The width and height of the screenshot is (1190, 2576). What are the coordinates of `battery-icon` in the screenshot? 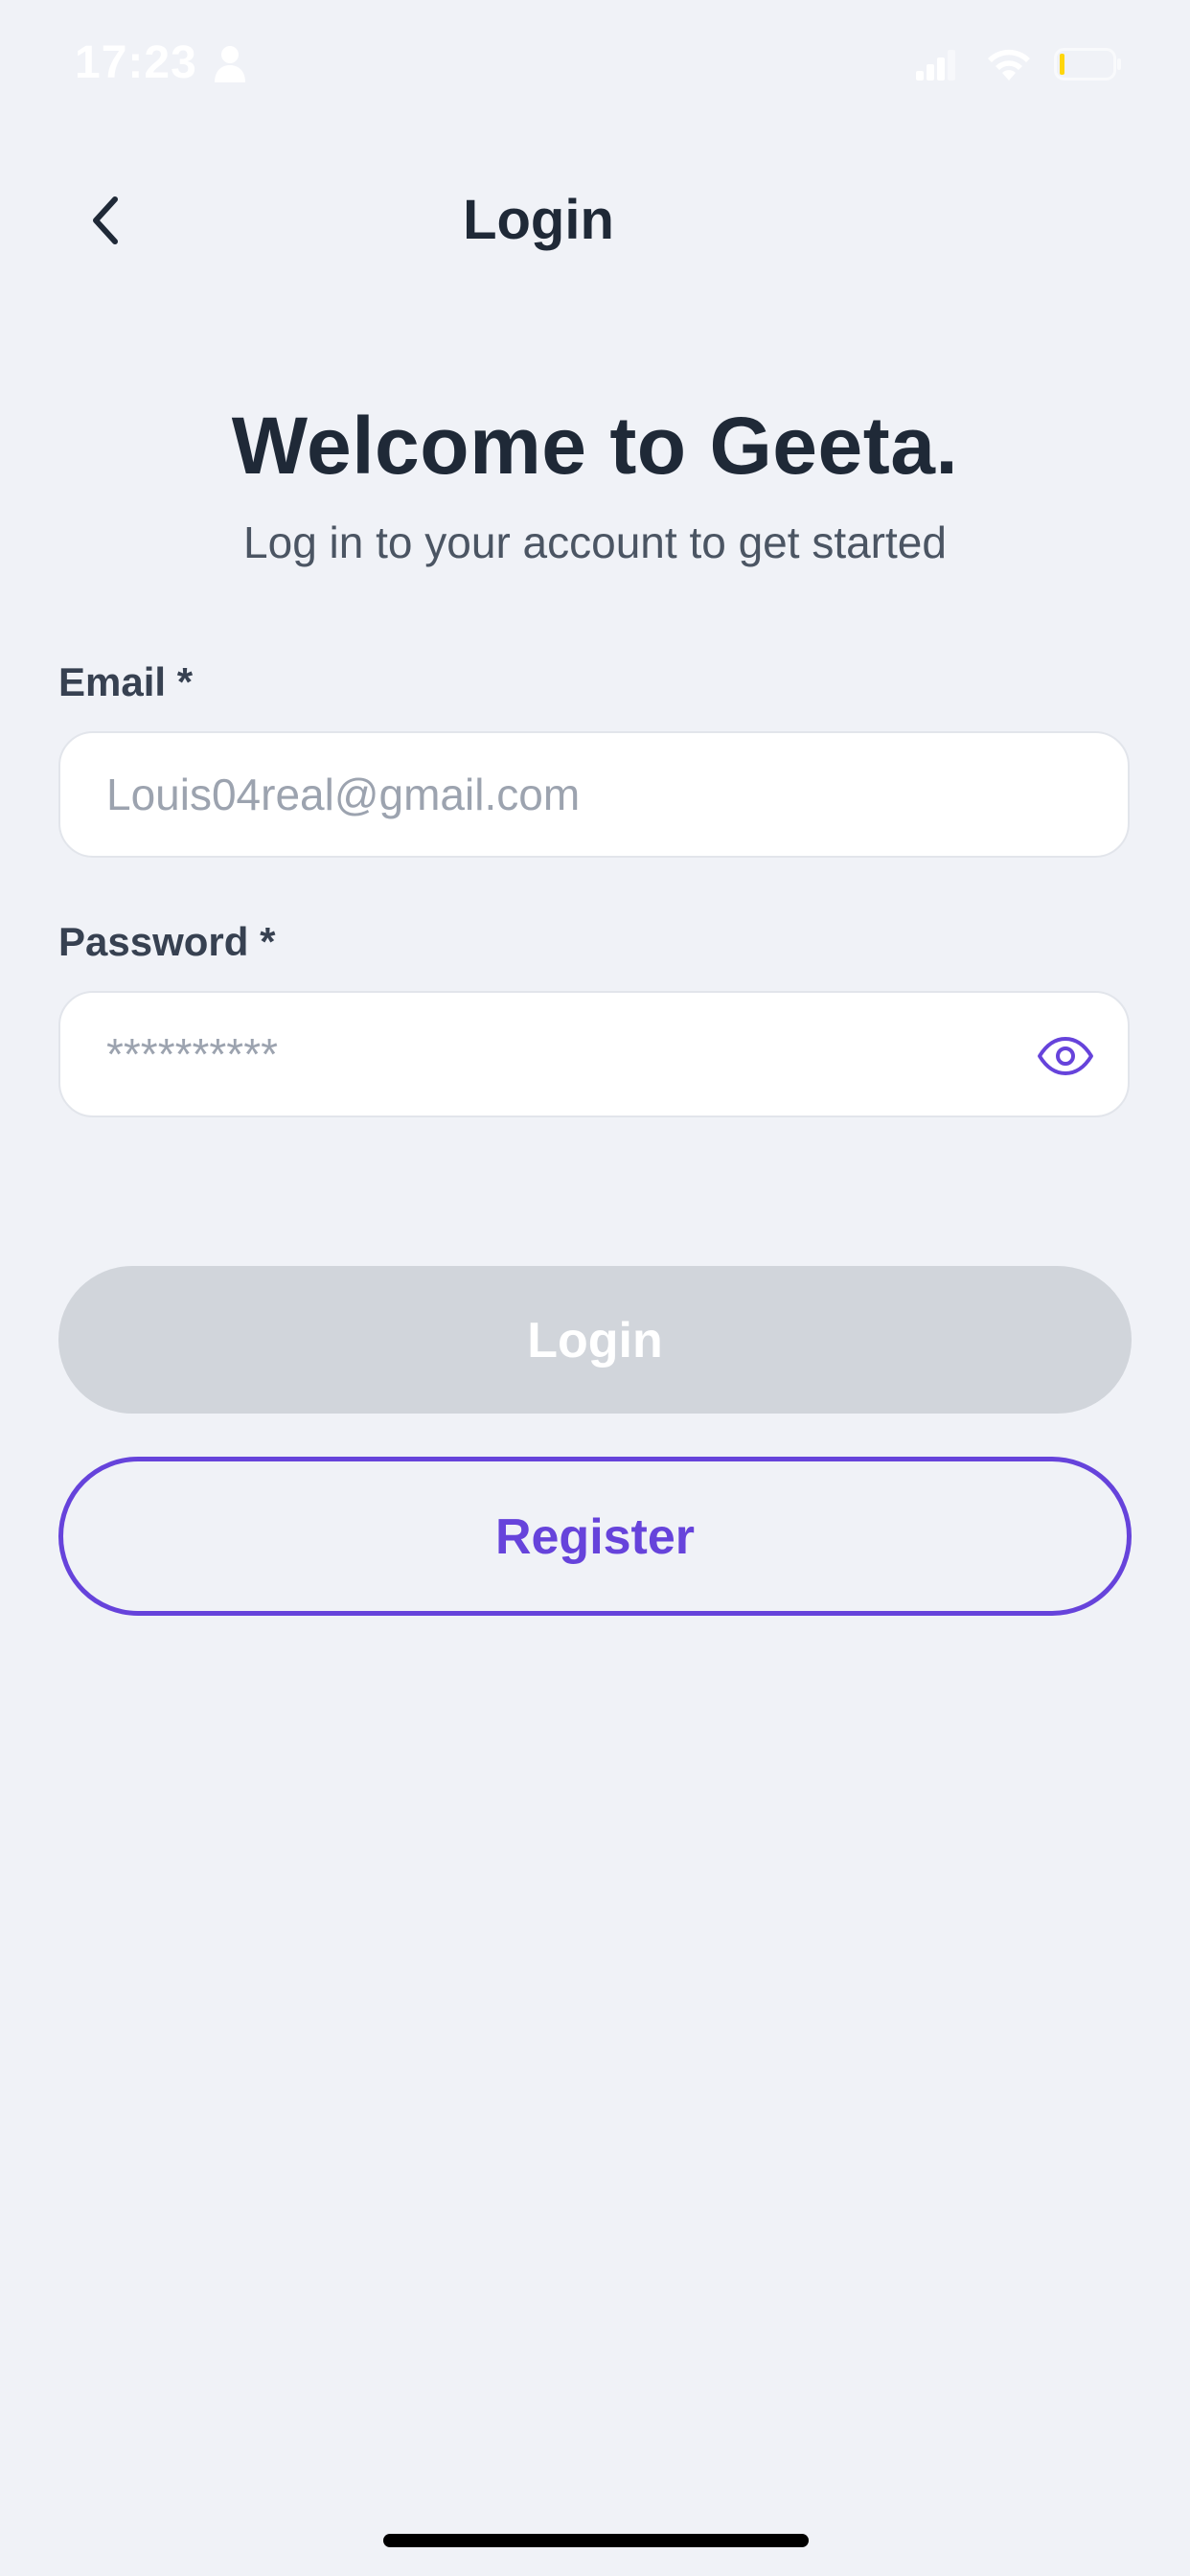 It's located at (1088, 64).